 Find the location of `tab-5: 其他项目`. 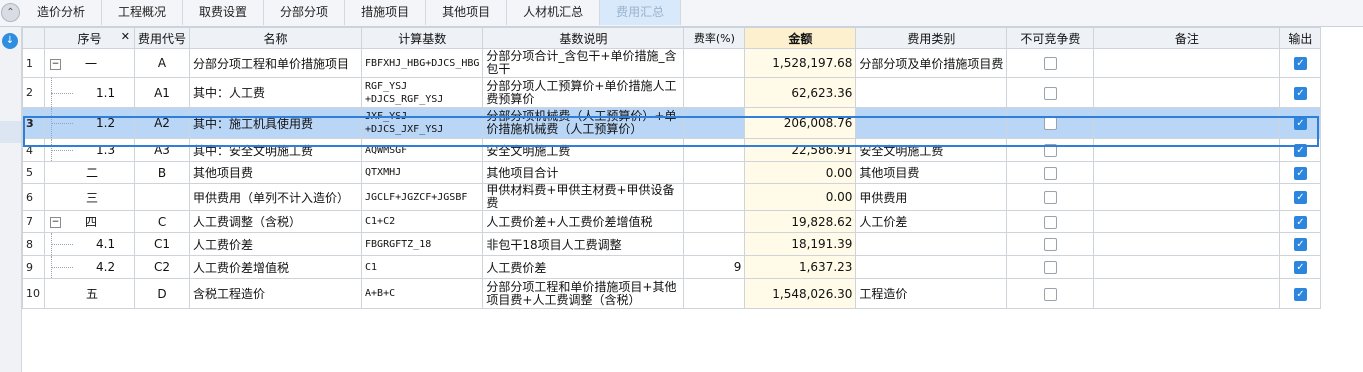

tab-5: 其他项目 is located at coordinates (467, 12).